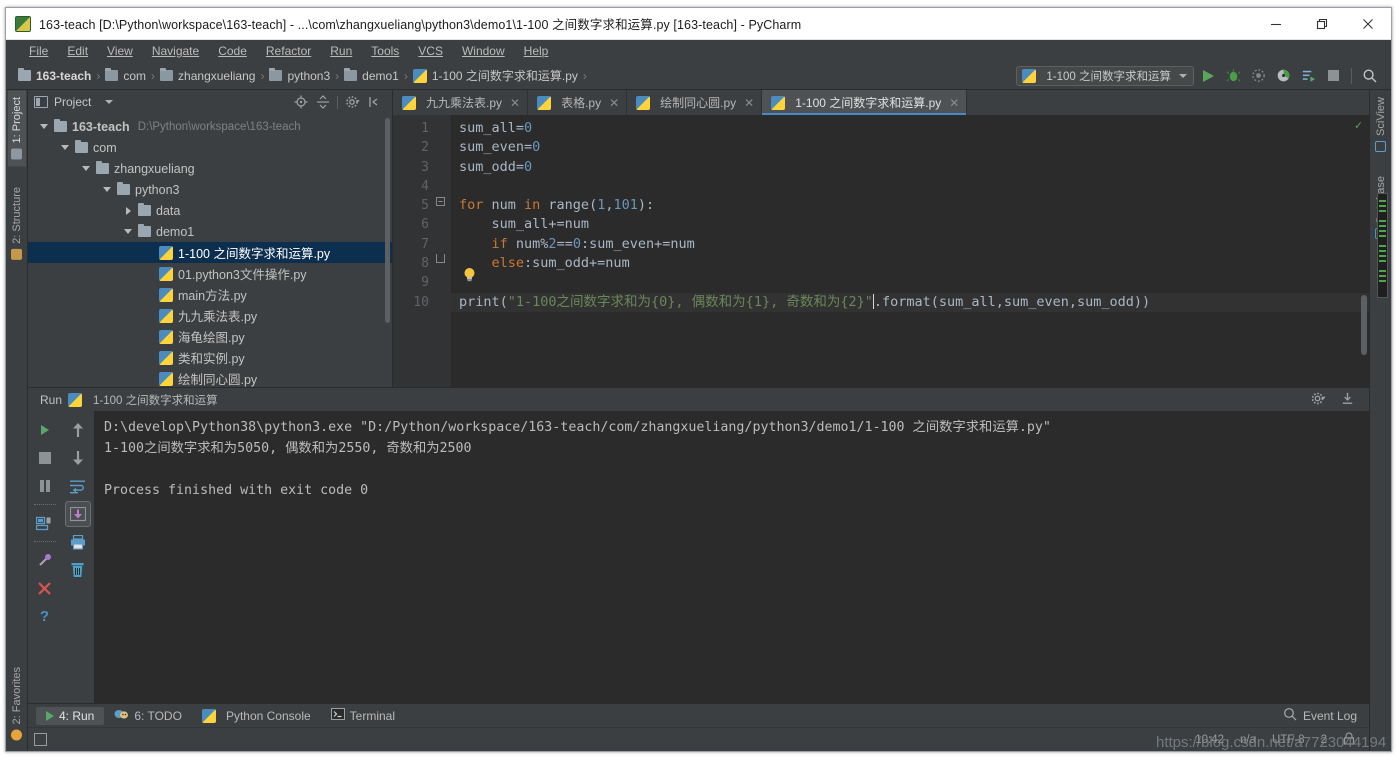 Image resolution: width=1397 pixels, height=759 pixels. What do you see at coordinates (70, 715) in the screenshot?
I see `status-tab-run: 4: Run` at bounding box center [70, 715].